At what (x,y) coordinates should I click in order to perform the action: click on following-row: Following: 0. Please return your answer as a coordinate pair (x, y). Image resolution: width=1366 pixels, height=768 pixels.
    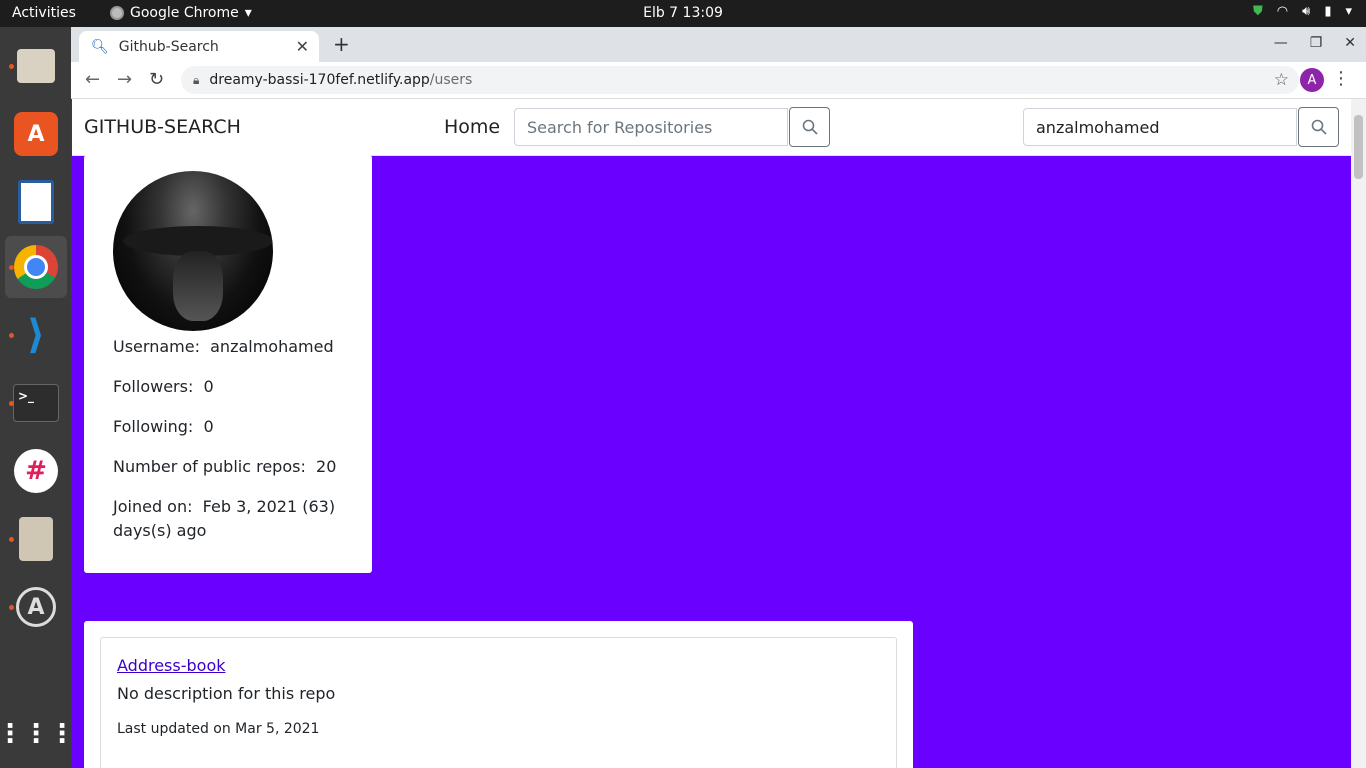
    Looking at the image, I should click on (228, 427).